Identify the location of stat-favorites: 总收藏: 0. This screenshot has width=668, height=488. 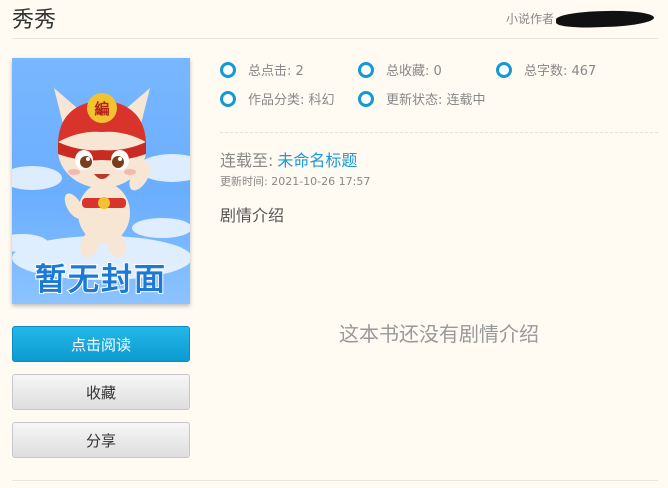
(400, 69).